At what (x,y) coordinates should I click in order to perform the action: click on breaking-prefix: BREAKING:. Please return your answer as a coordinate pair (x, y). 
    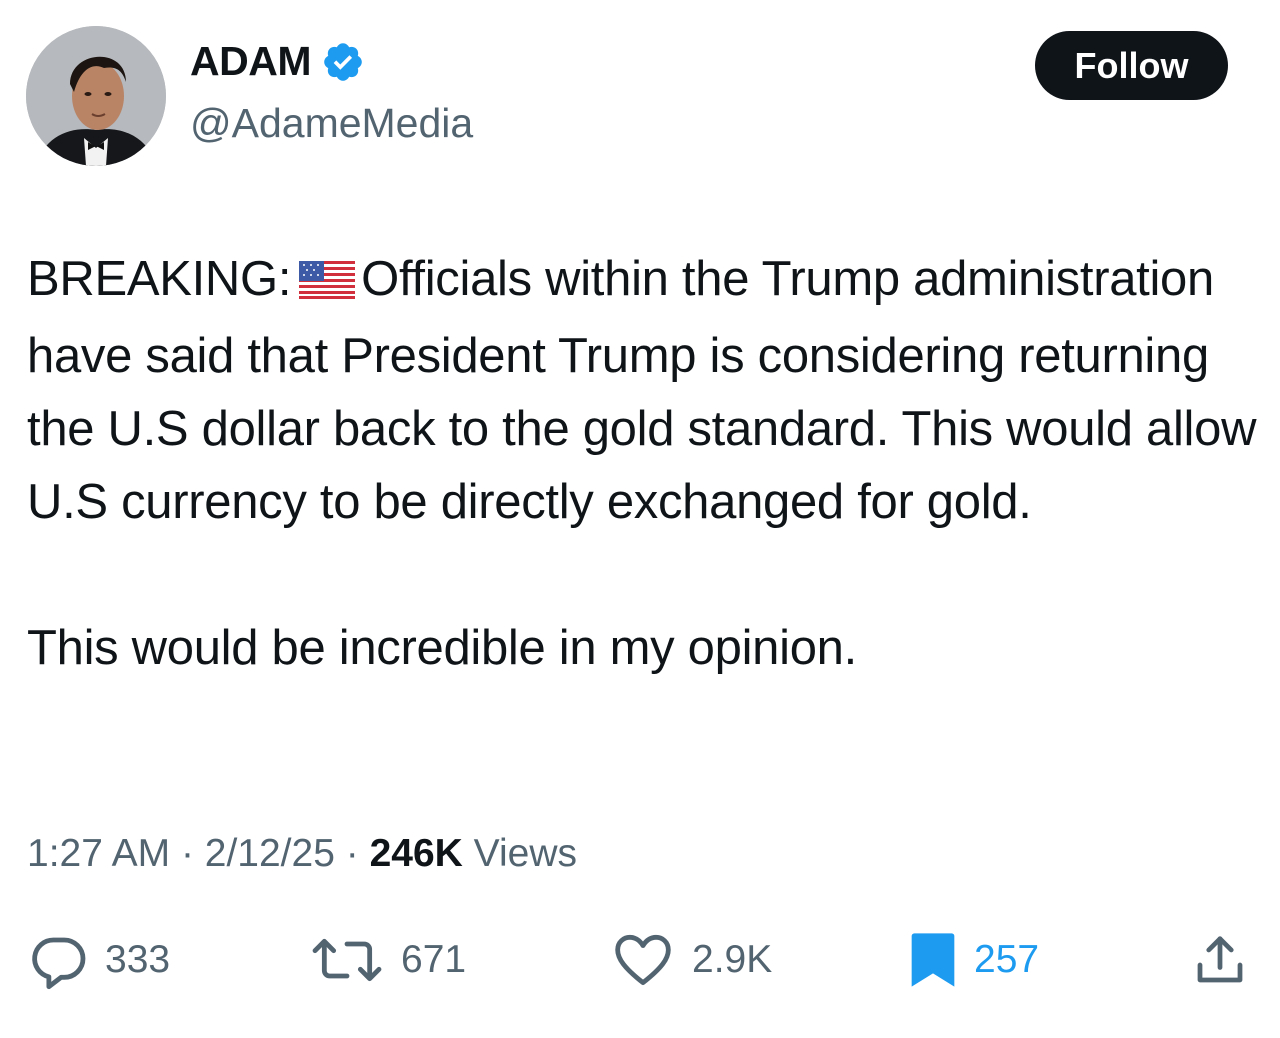
    Looking at the image, I should click on (159, 279).